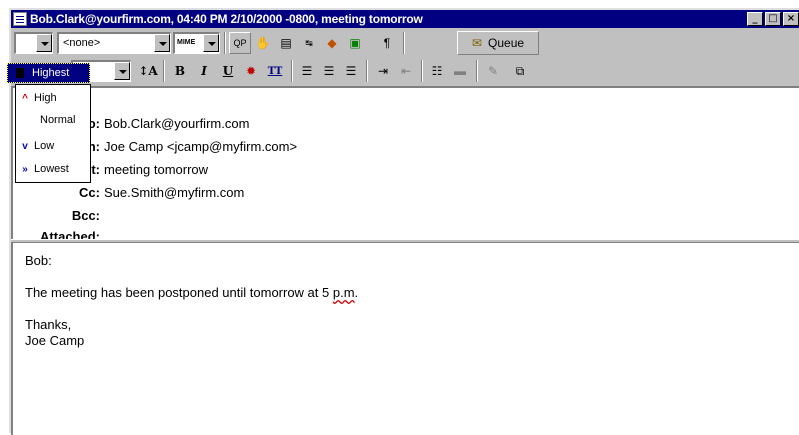 The height and width of the screenshot is (435, 799). What do you see at coordinates (53, 133) in the screenshot?
I see `priority-dropdown-list: ^ High Normal v Low » Lowest` at bounding box center [53, 133].